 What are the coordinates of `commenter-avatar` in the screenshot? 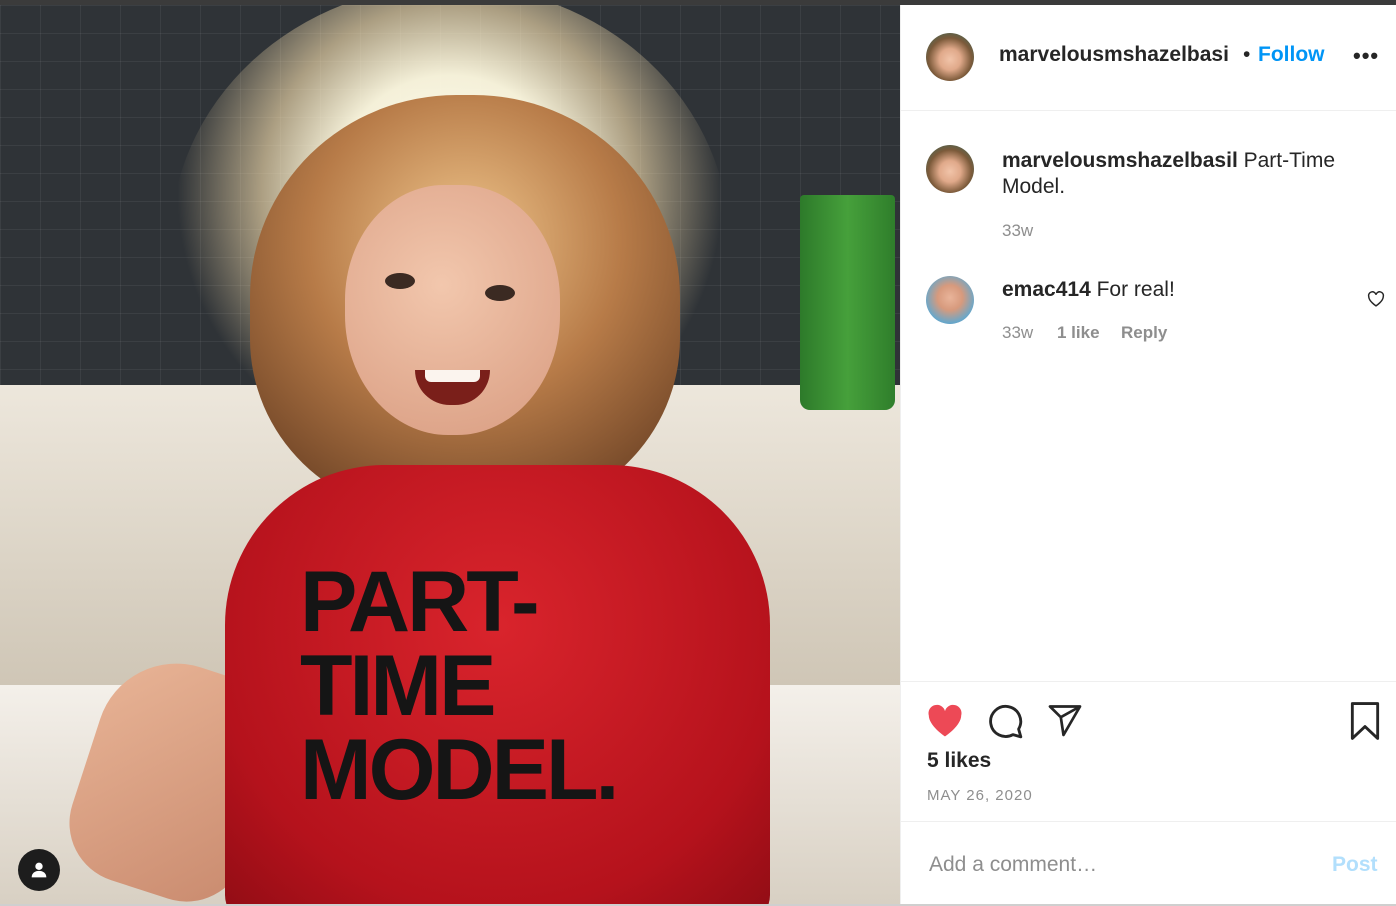 It's located at (950, 300).